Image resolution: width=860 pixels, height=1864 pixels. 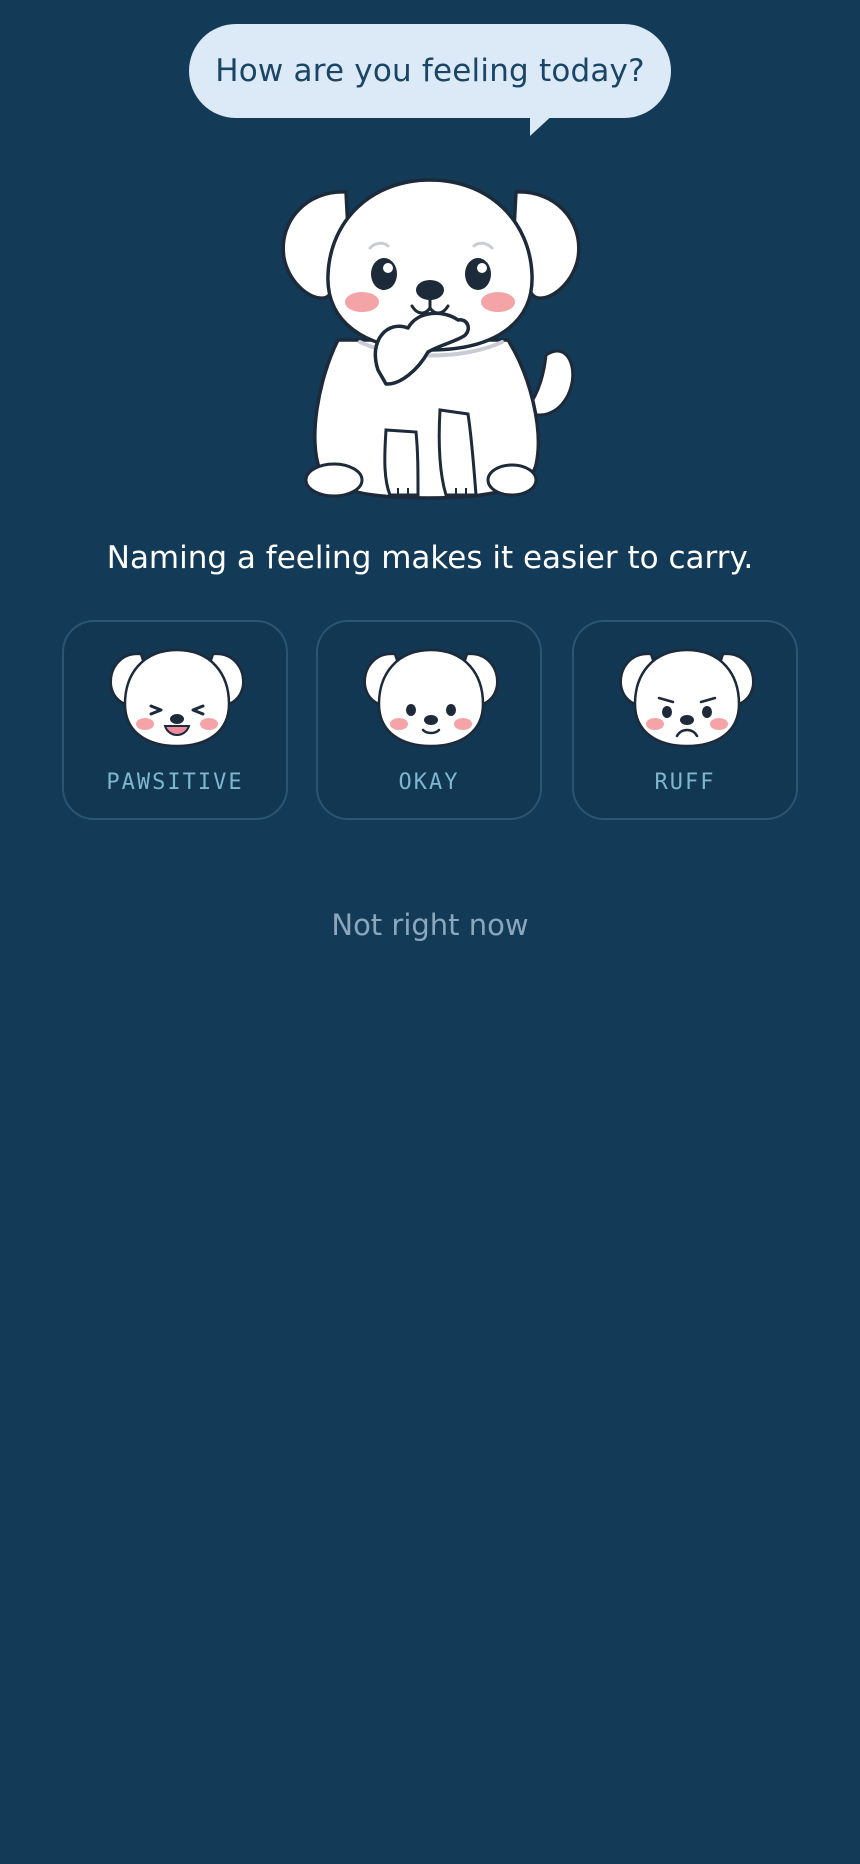 I want to click on mood-option-ruff: RUFF, so click(x=685, y=720).